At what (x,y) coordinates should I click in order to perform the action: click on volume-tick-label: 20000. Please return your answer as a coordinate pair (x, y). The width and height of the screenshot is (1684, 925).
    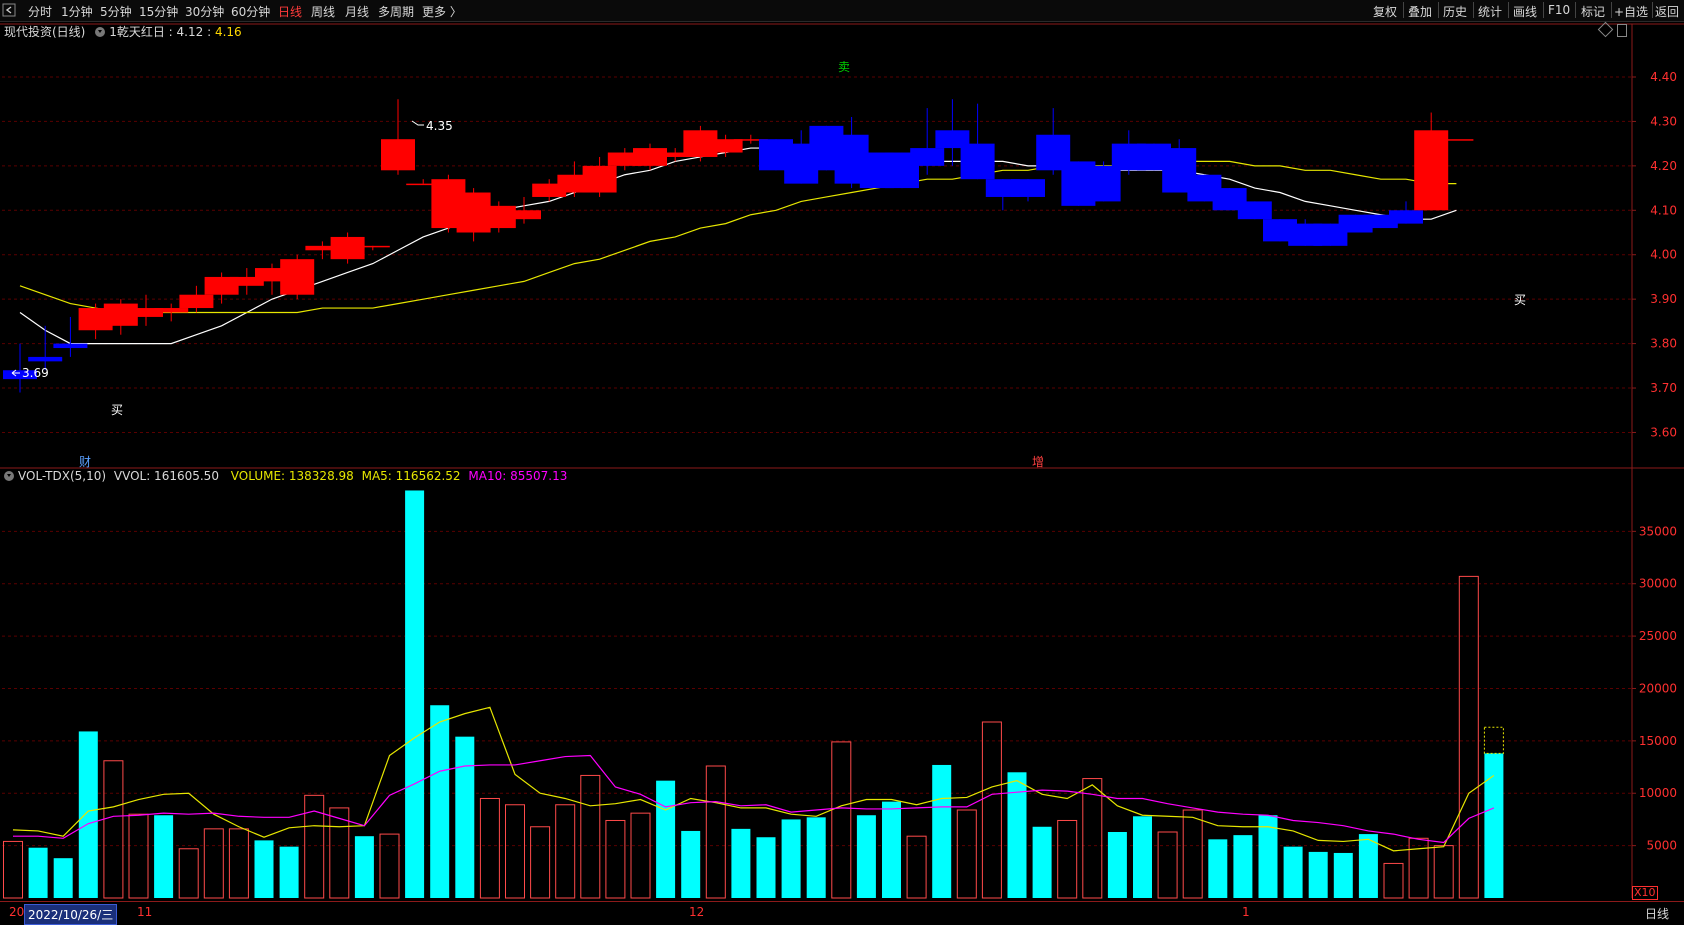
    Looking at the image, I should click on (1658, 688).